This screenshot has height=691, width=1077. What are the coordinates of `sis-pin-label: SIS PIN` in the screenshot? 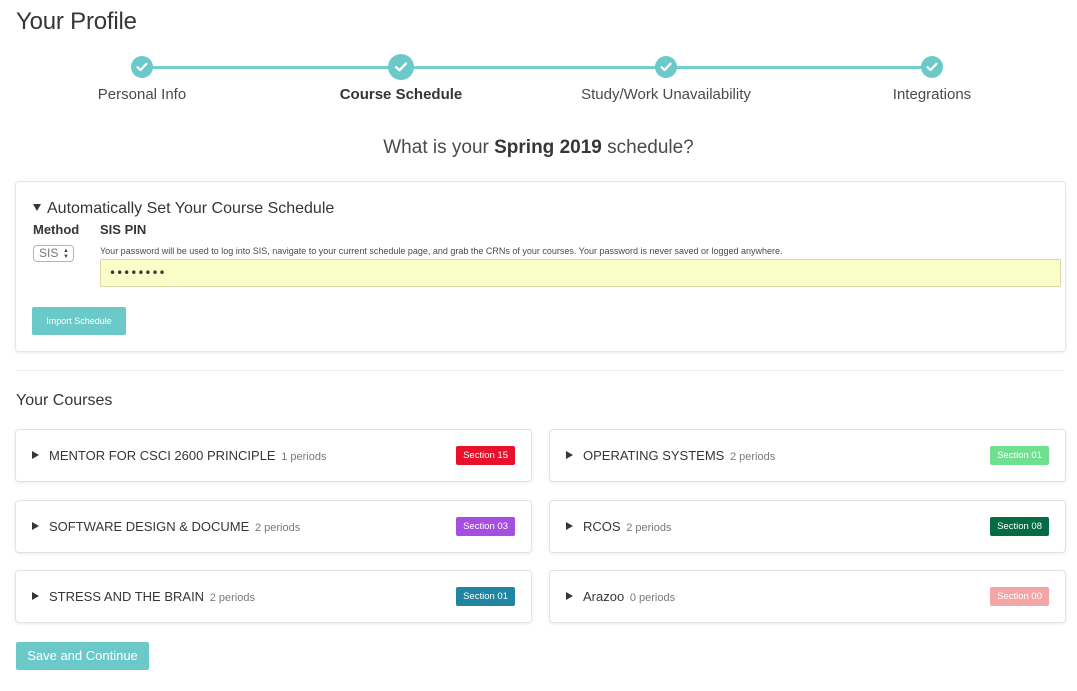 It's located at (123, 229).